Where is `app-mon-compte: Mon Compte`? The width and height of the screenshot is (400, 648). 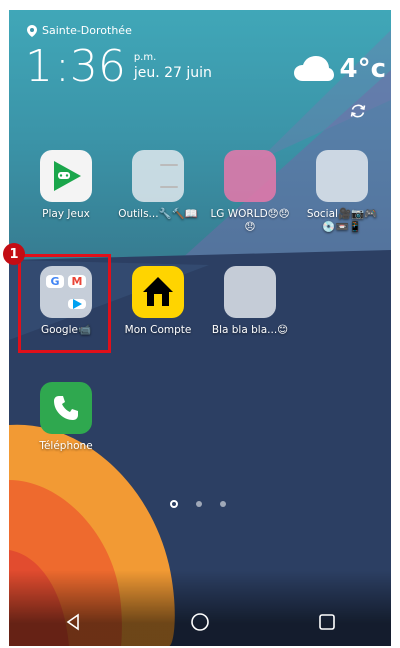
app-mon-compte: Mon Compte is located at coordinates (158, 301).